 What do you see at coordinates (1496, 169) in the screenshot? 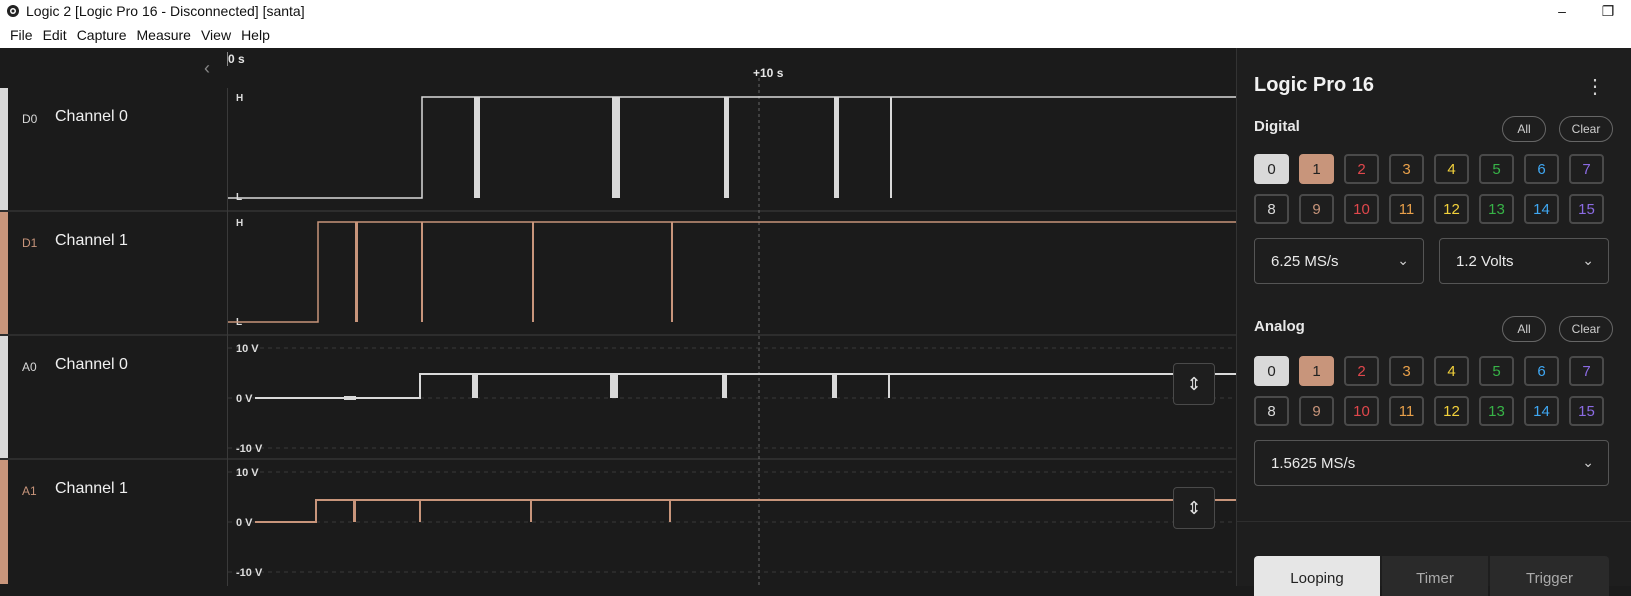
I see `digital-channel-button-5: 5` at bounding box center [1496, 169].